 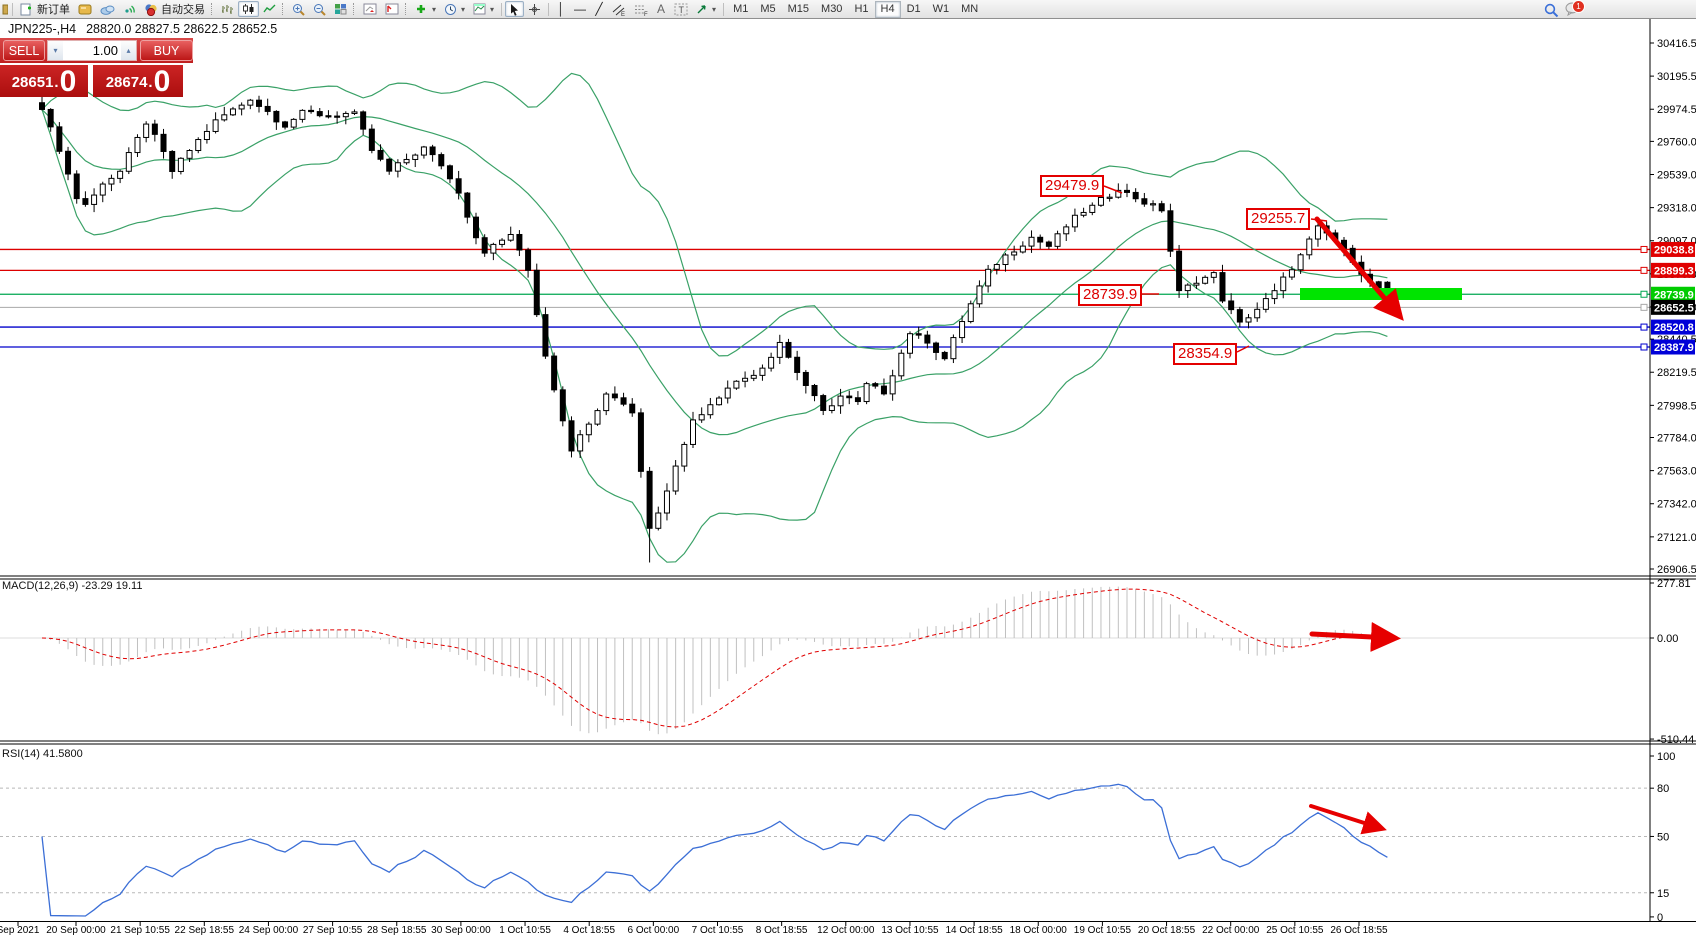 What do you see at coordinates (128, 50) in the screenshot?
I see `volume-increase-button: ▴` at bounding box center [128, 50].